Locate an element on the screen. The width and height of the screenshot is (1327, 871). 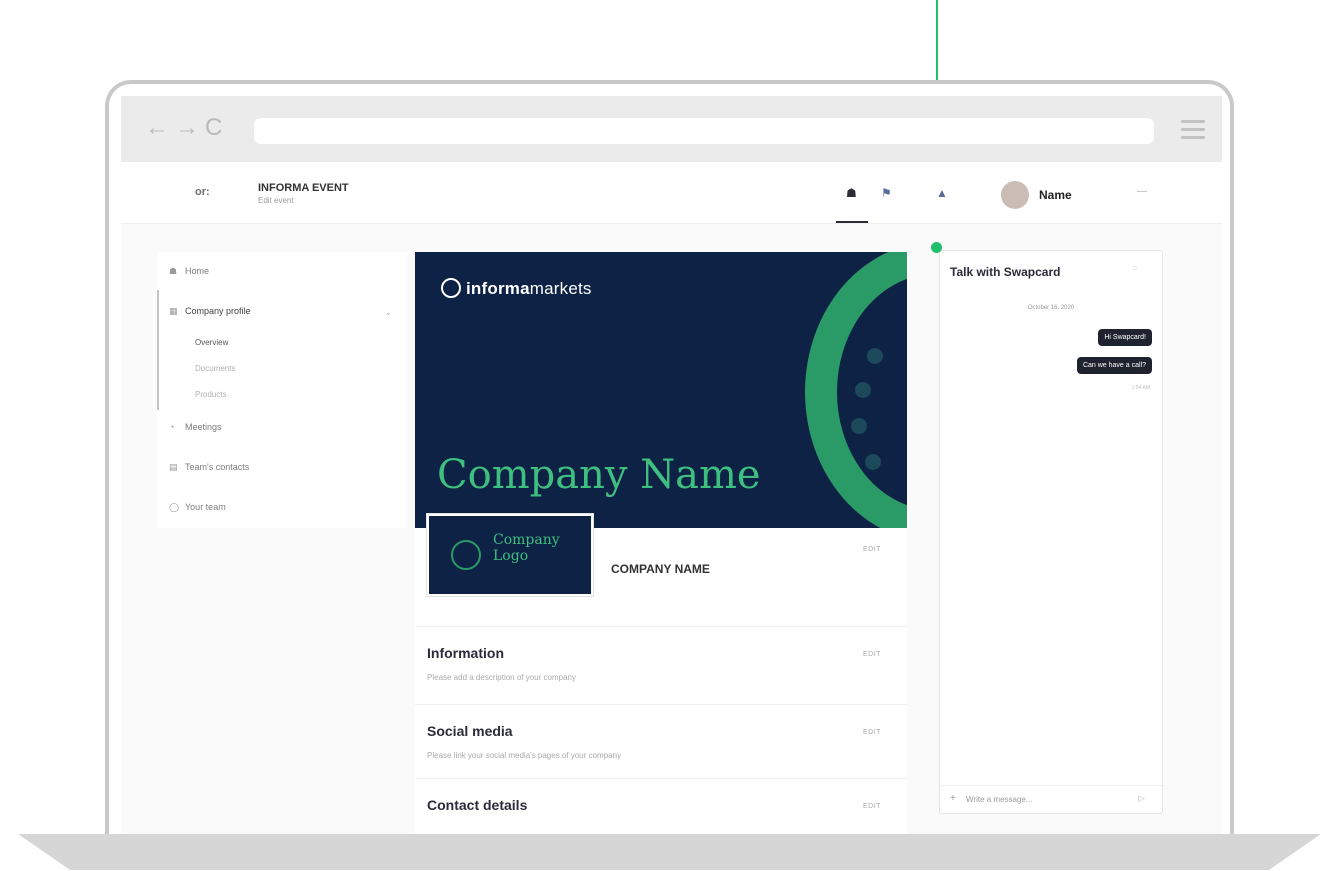
brand-icon is located at coordinates (451, 288).